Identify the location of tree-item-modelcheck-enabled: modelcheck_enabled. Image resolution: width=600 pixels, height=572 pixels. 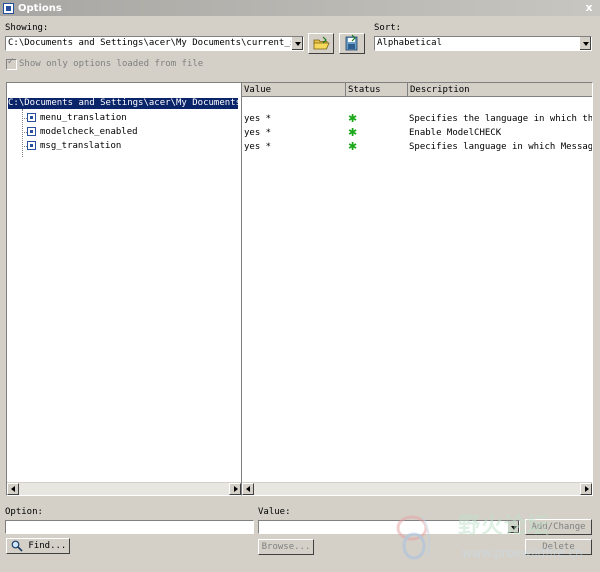
(82, 132).